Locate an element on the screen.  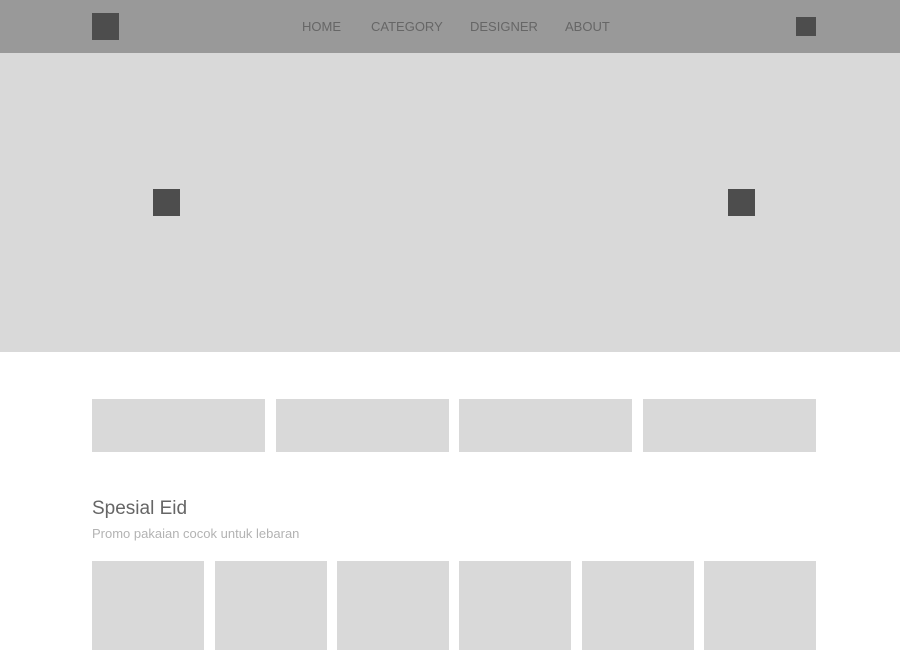
section-subtitle: Promo pakaian cocok untuk lebaran is located at coordinates (196, 533).